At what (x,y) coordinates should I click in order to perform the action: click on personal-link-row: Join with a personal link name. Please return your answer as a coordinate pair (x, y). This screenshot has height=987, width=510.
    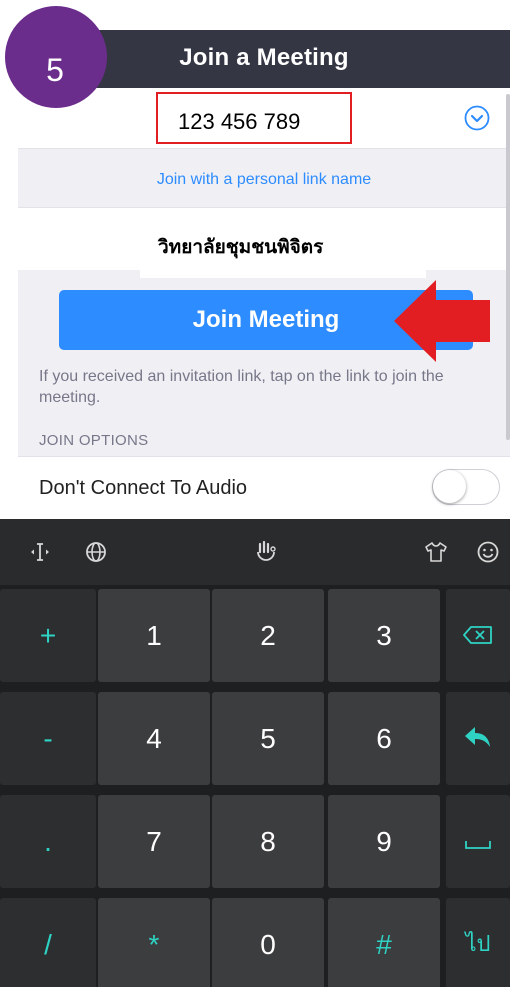
    Looking at the image, I should click on (264, 178).